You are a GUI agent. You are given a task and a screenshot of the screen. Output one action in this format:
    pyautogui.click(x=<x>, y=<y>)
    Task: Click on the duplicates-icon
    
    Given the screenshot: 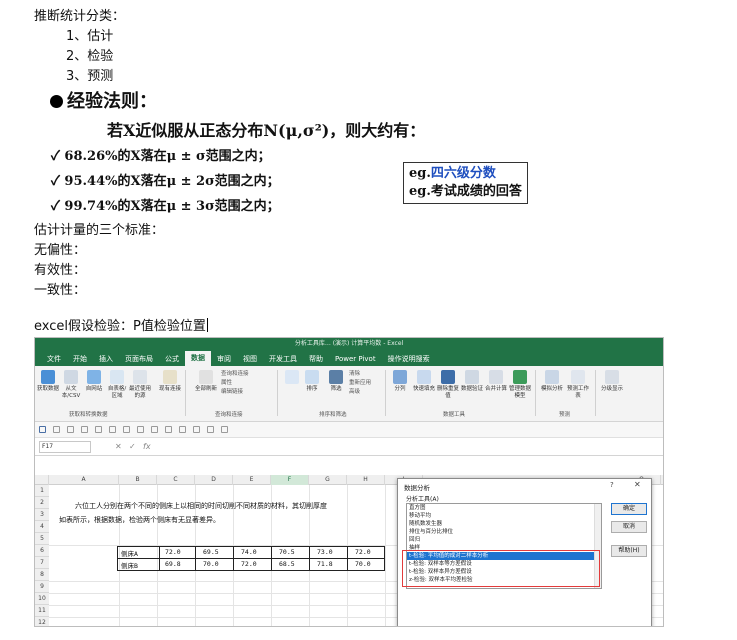 What is the action you would take?
    pyautogui.click(x=448, y=377)
    